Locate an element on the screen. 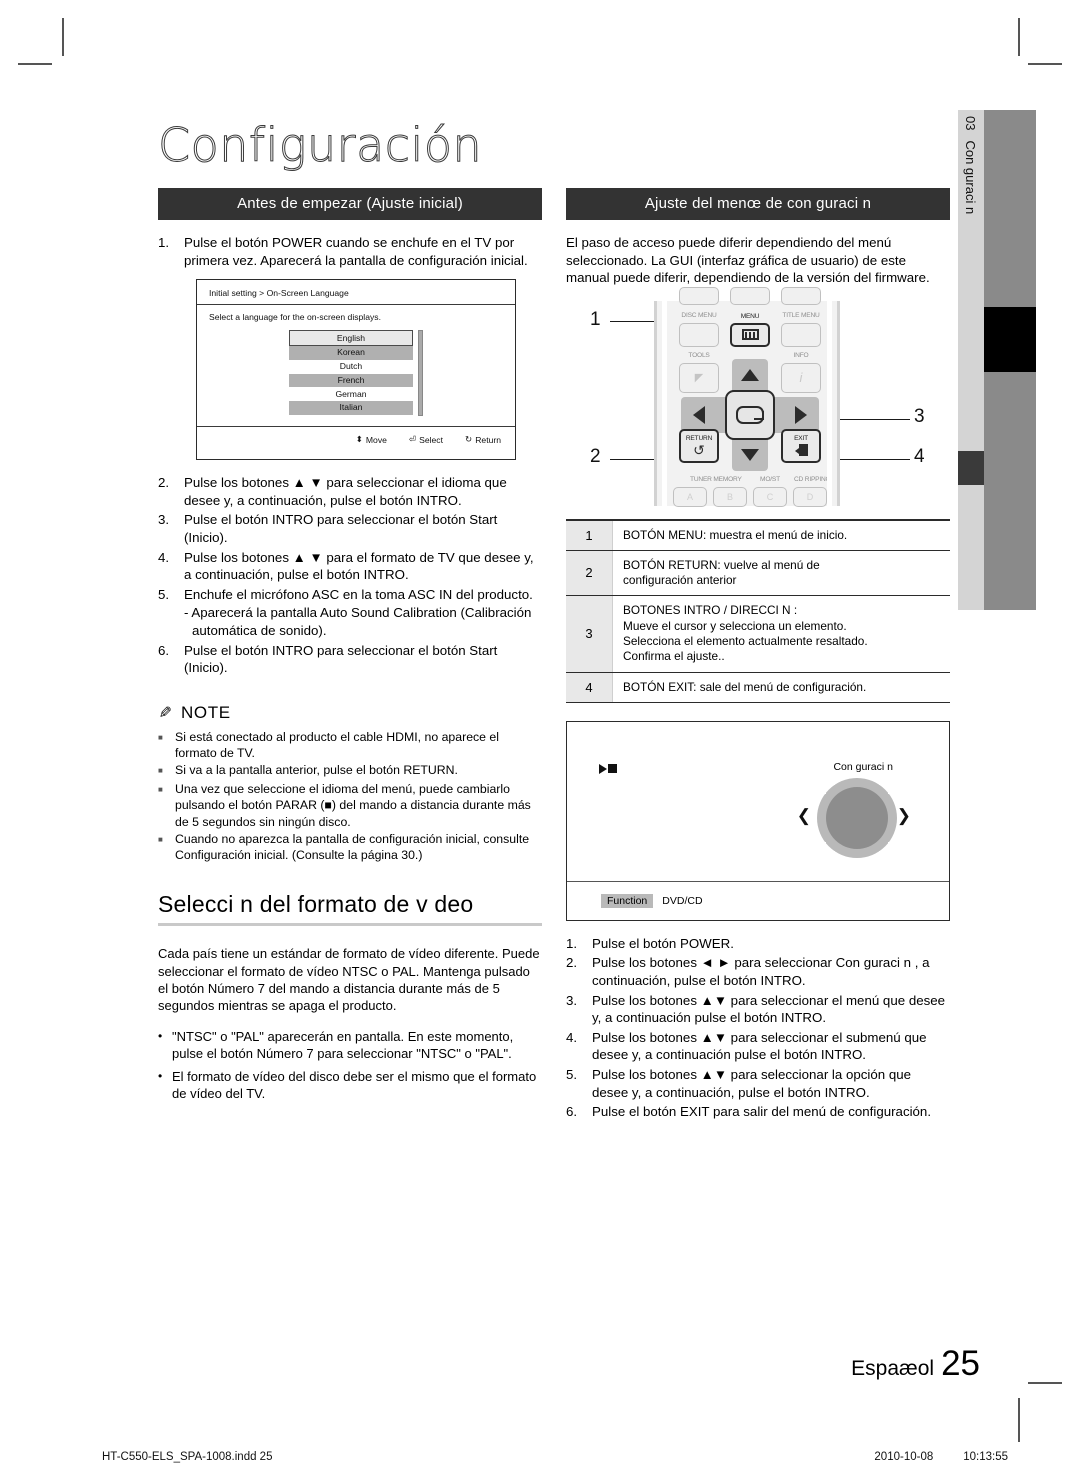 The image size is (1080, 1479). language-screen-footer: ⬍ Move ⏎ Select ↻ Return is located at coordinates (356, 442).